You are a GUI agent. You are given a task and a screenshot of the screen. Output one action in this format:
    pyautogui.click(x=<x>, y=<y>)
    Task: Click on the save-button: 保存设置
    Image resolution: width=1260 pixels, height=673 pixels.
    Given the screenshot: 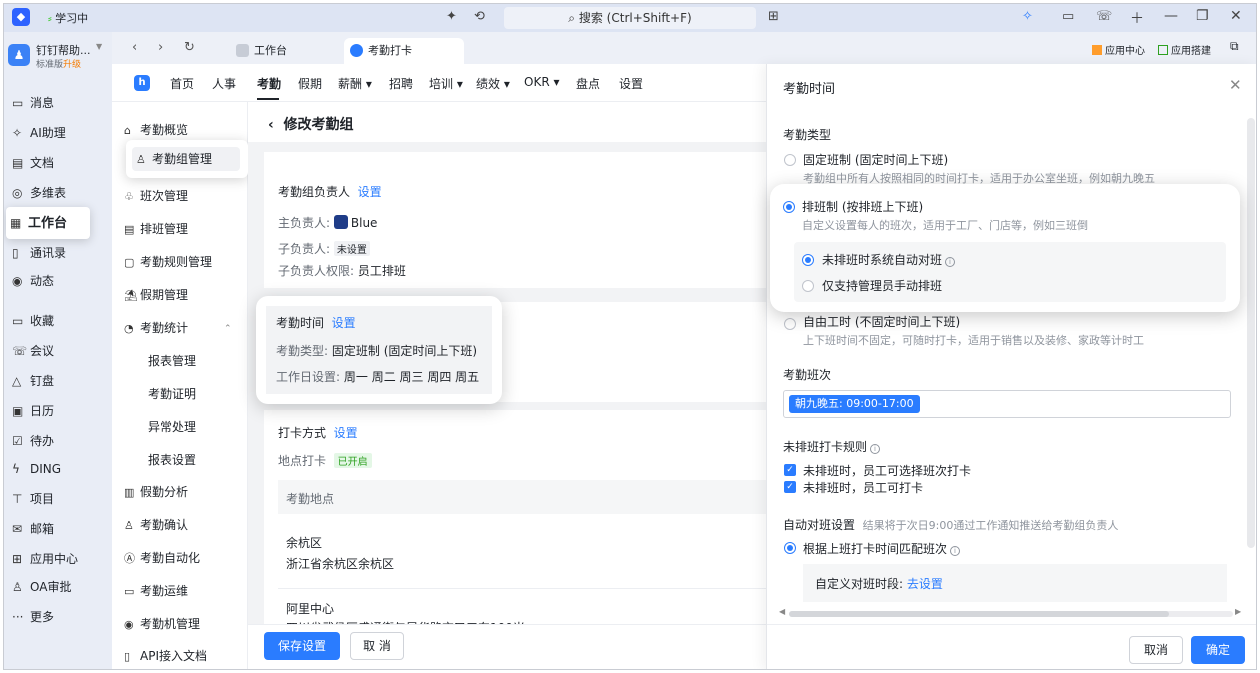 What is the action you would take?
    pyautogui.click(x=302, y=646)
    